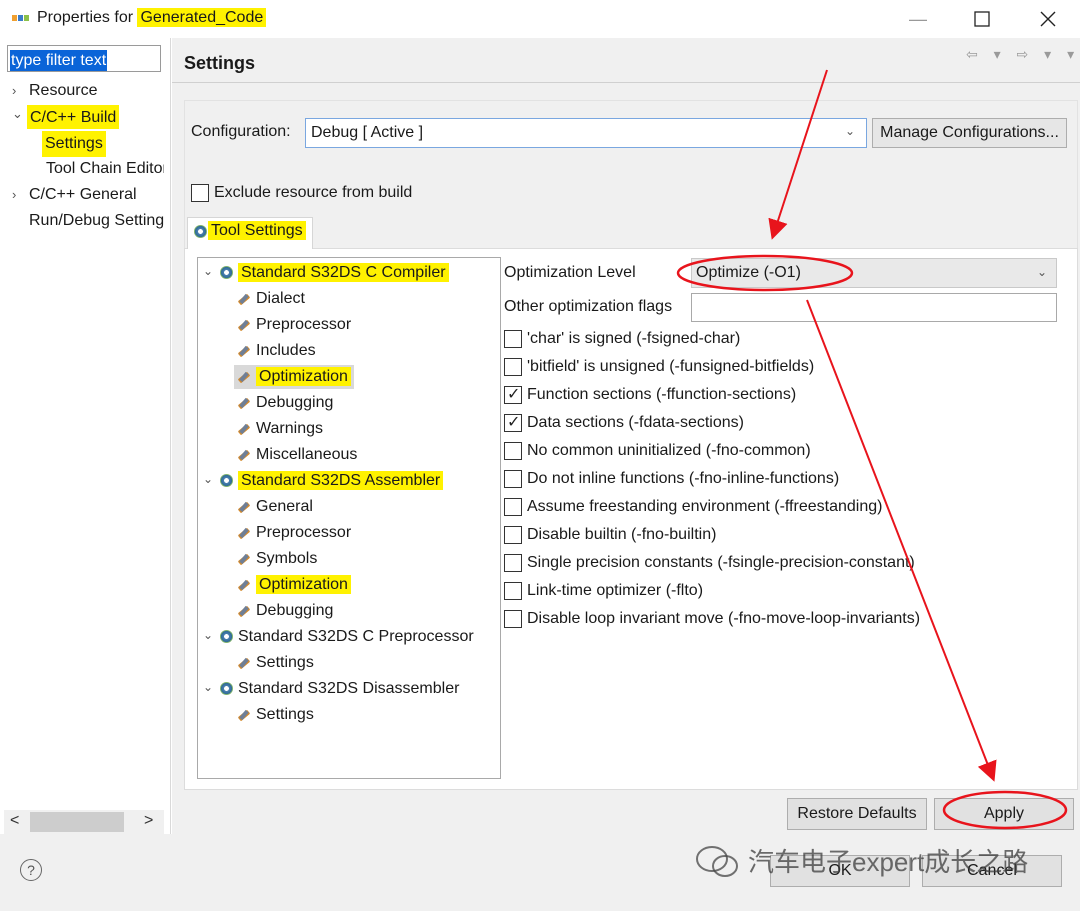 Image resolution: width=1080 pixels, height=911 pixels. Describe the element at coordinates (349, 688) in the screenshot. I see `tree-node-label: Standard S32DS Disassembler` at that location.